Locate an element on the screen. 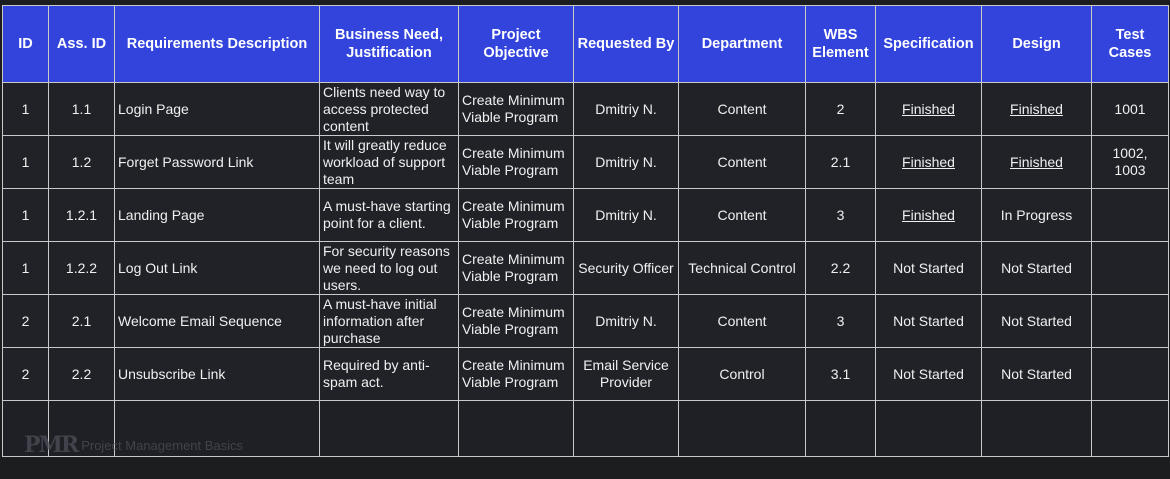  cell-desc: Login Page is located at coordinates (217, 109).